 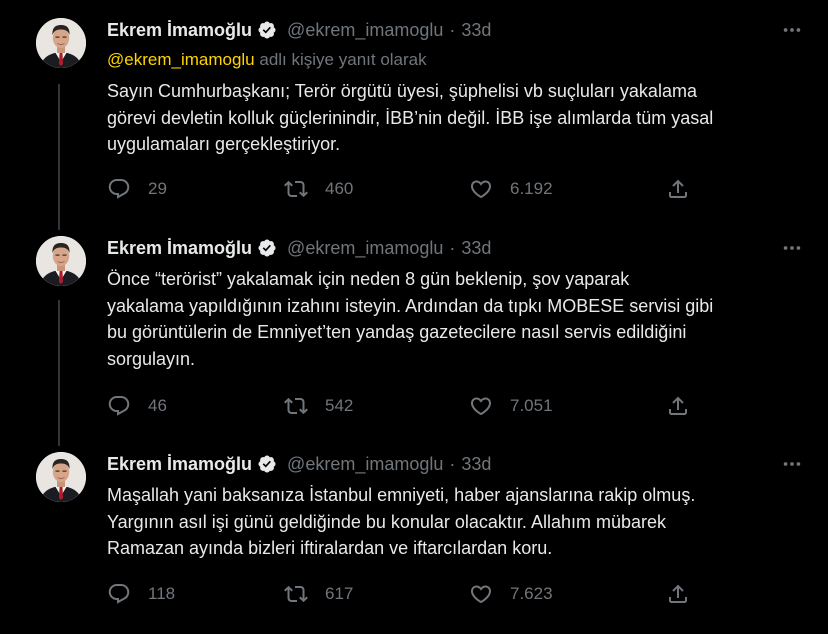 What do you see at coordinates (531, 188) in the screenshot?
I see `like-count: 6.192` at bounding box center [531, 188].